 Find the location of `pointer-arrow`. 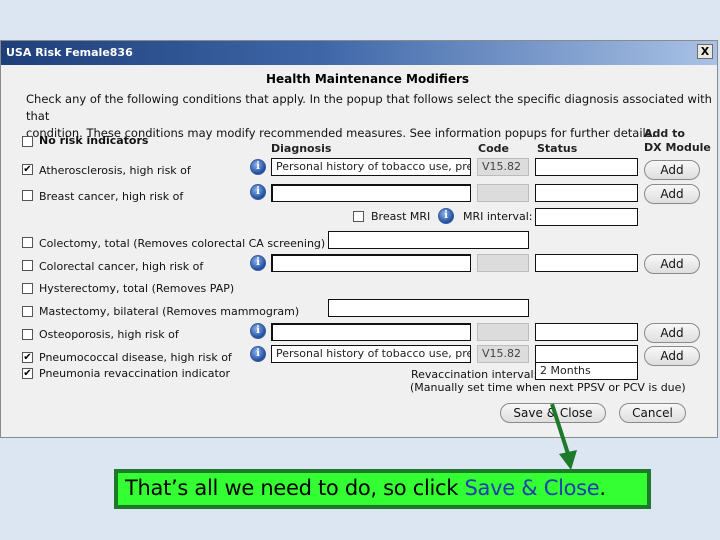

pointer-arrow is located at coordinates (563, 436).